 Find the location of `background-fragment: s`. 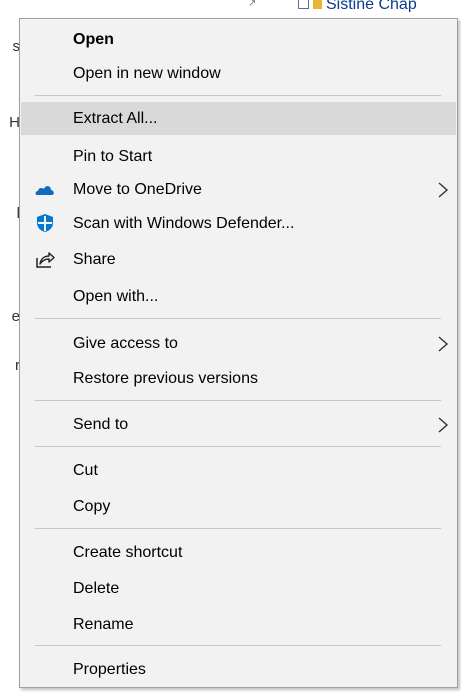

background-fragment: s is located at coordinates (16, 46).